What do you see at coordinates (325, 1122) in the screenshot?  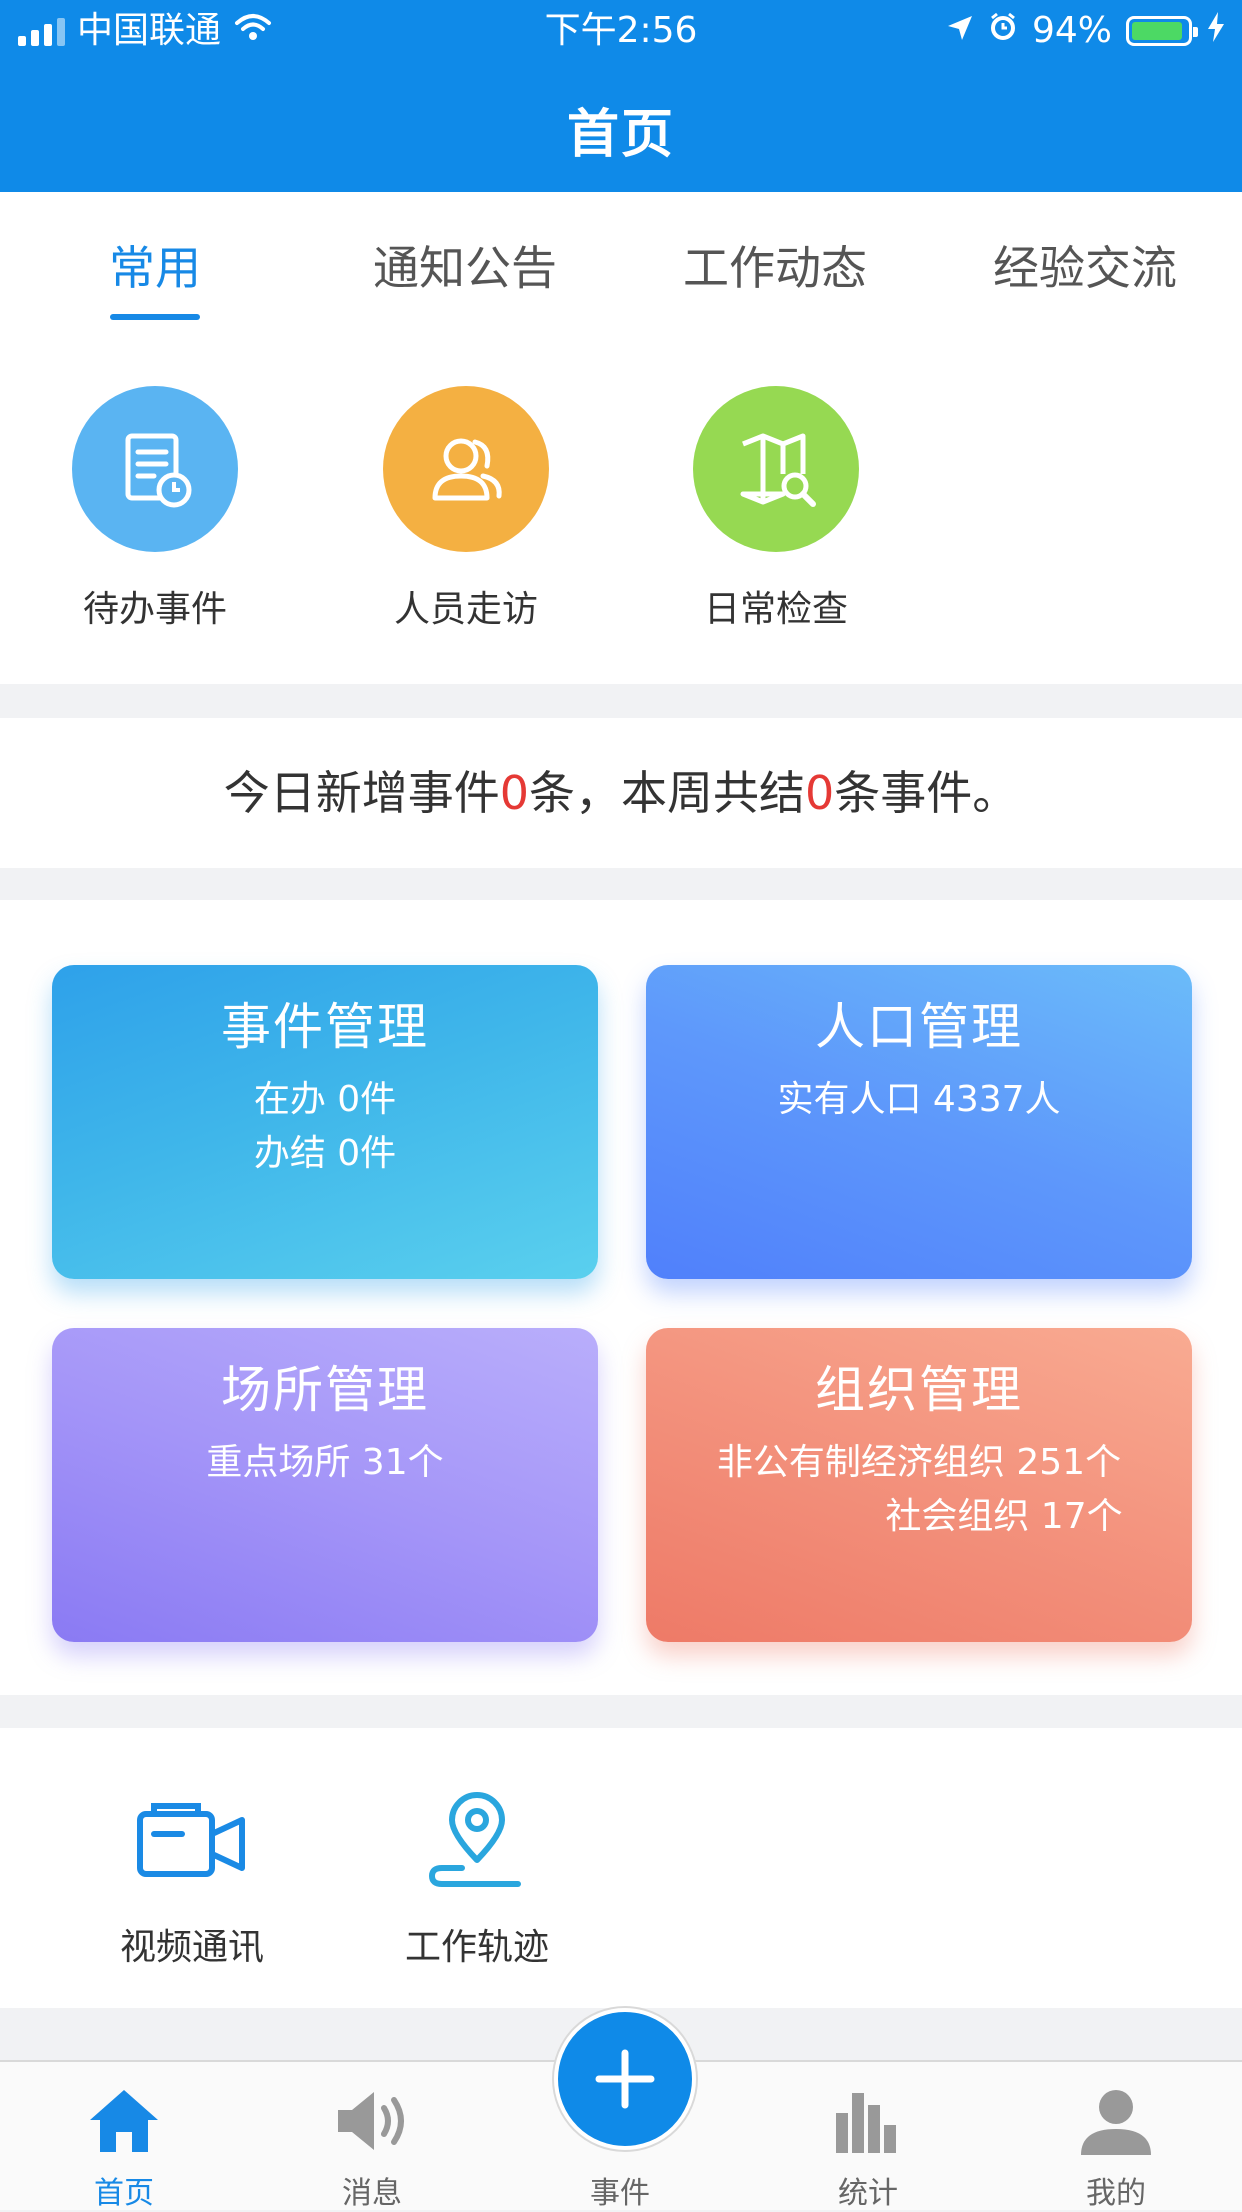 I see `event-management-card: 事件管理 在办 0件 办结 0件` at bounding box center [325, 1122].